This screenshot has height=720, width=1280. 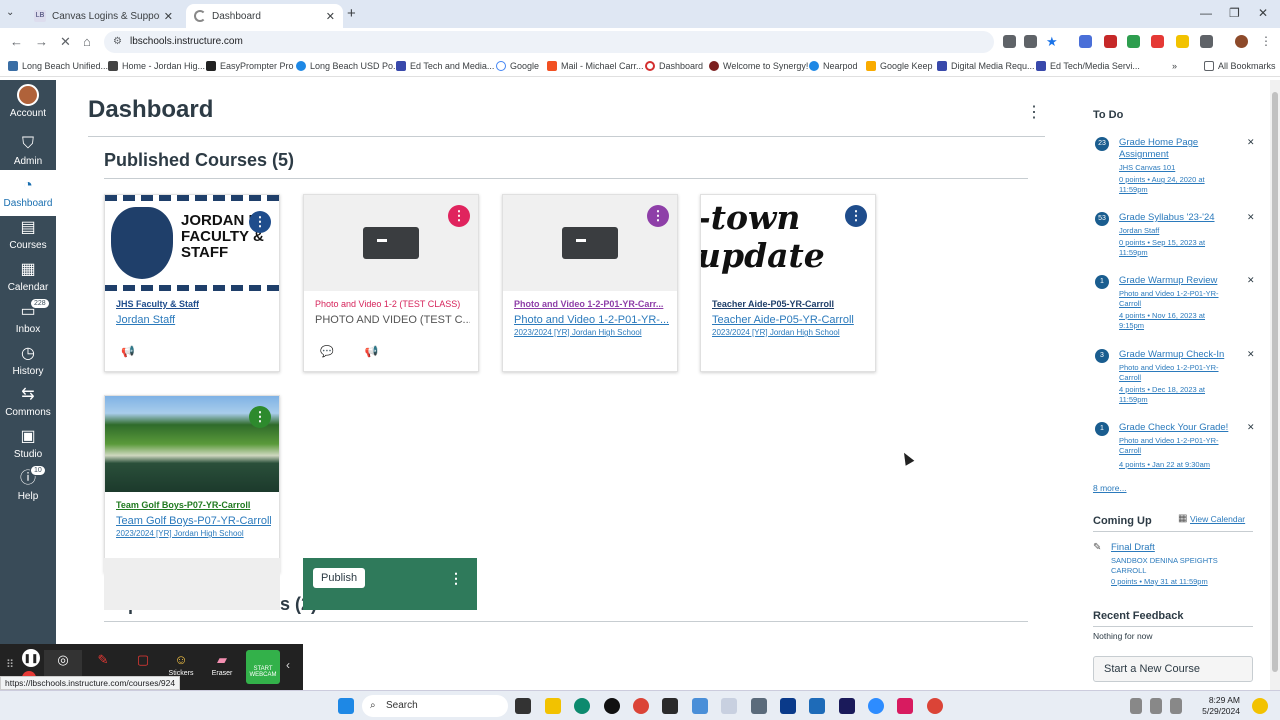 What do you see at coordinates (1176, 706) in the screenshot?
I see `volume-icon` at bounding box center [1176, 706].